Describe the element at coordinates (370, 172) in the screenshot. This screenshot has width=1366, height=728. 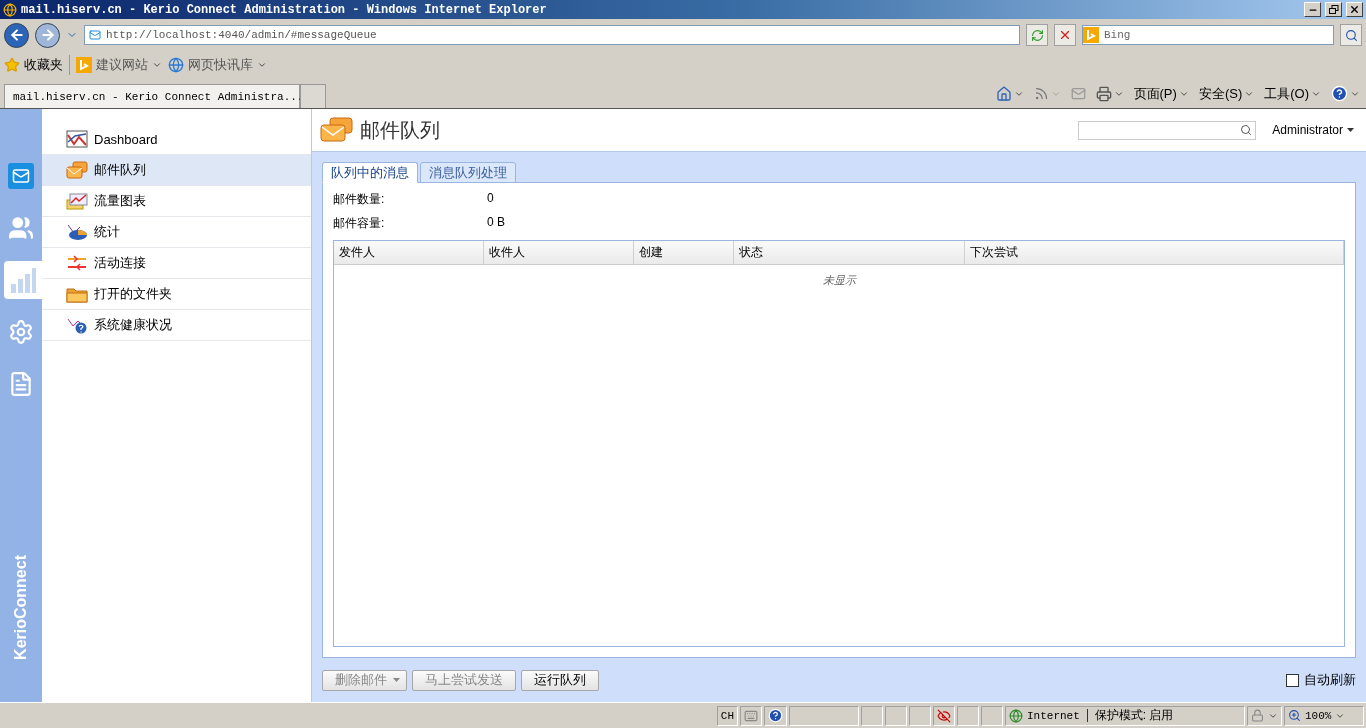
I see `panel-tab: 队列中的消息` at that location.